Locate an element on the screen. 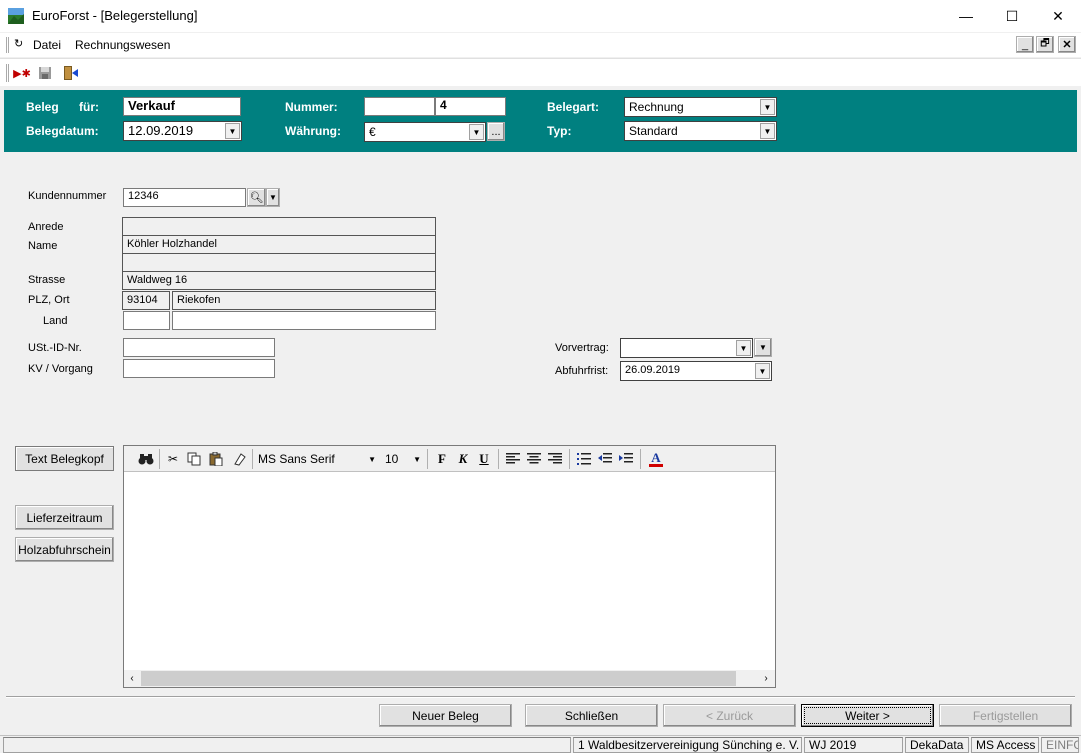 This screenshot has width=1081, height=753. belegdatum-select: 12.09.2019 ▼ is located at coordinates (182, 131).